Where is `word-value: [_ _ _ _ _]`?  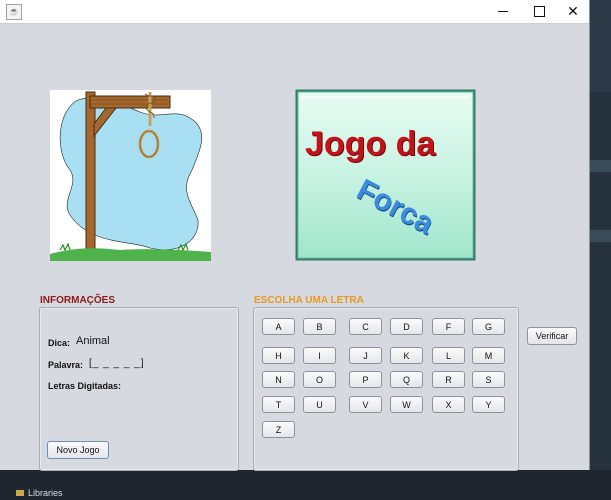
word-value: [_ _ _ _ _] is located at coordinates (117, 363).